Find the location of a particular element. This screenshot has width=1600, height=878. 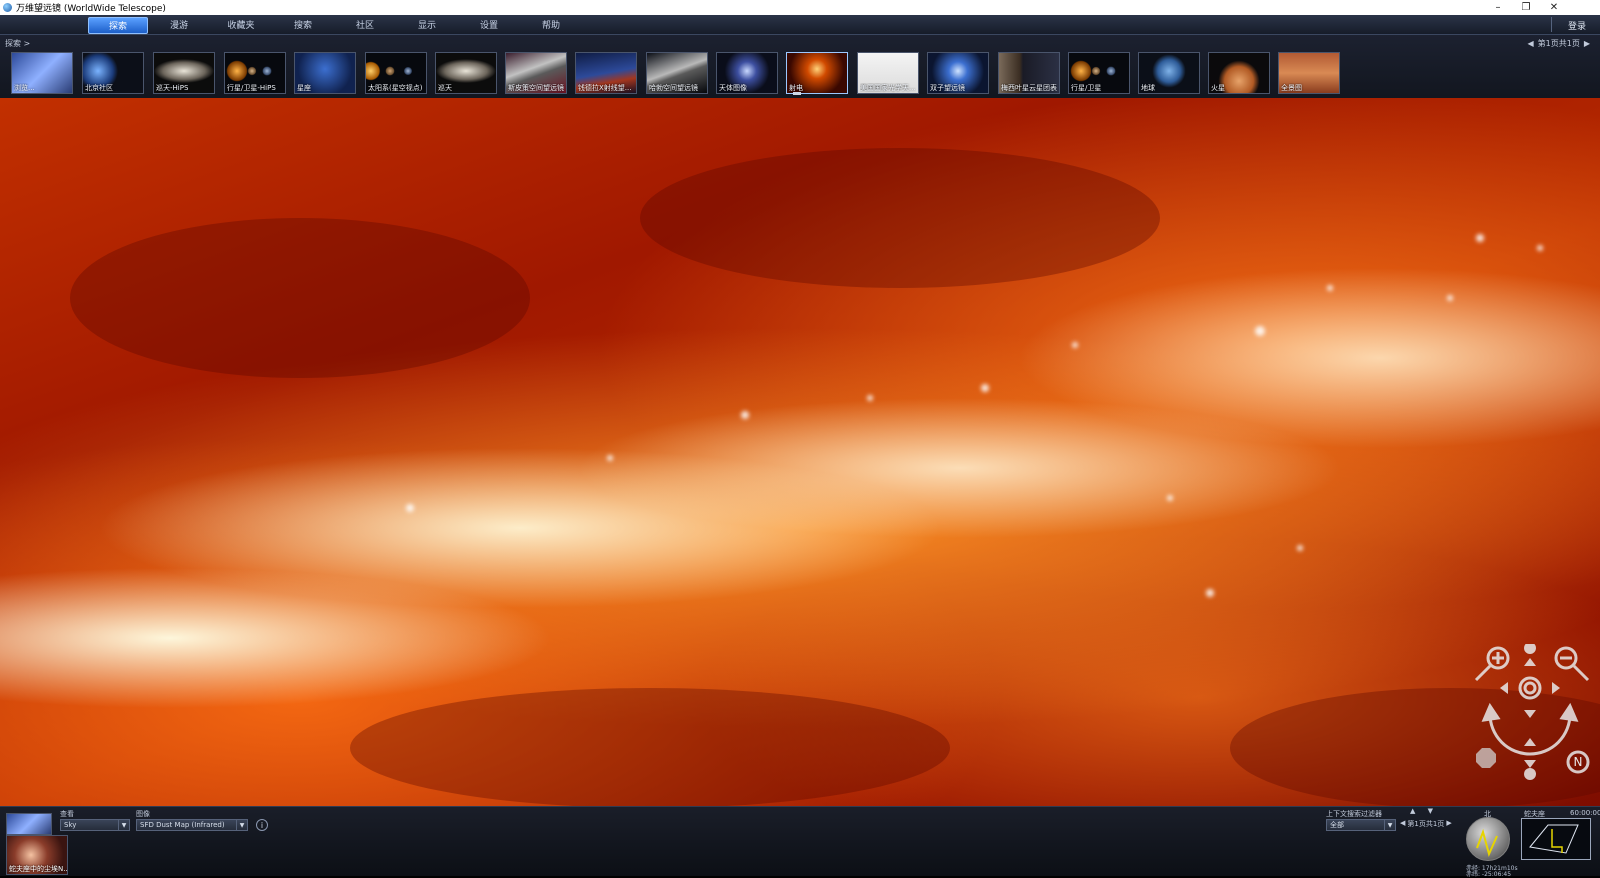

main-menu-bar: 探索 漫游 收藏夹 搜索 社区 显示 设置 帮助 登录 is located at coordinates (800, 25).